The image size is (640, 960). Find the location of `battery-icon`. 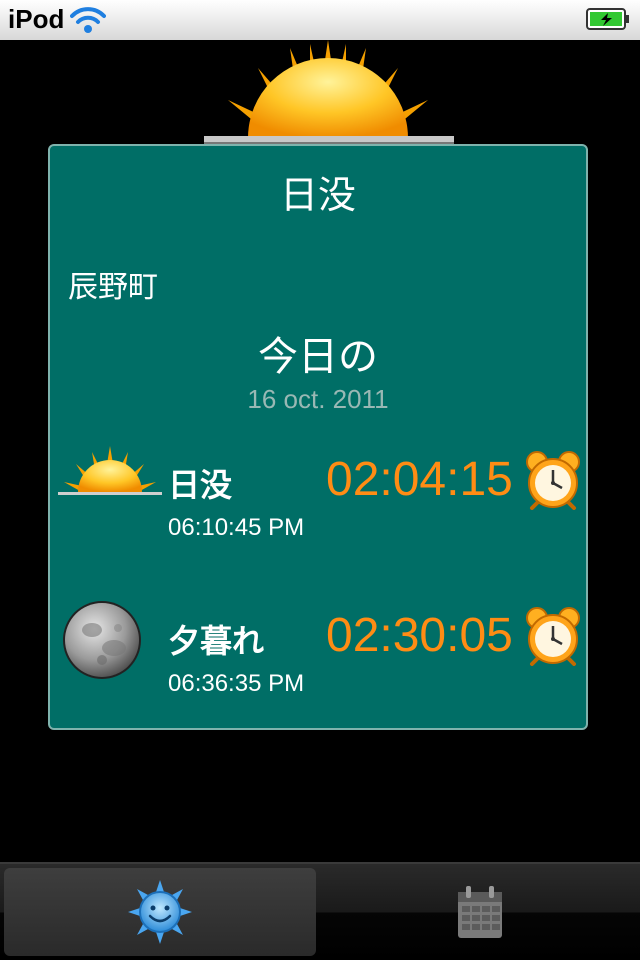

battery-icon is located at coordinates (607, 19).